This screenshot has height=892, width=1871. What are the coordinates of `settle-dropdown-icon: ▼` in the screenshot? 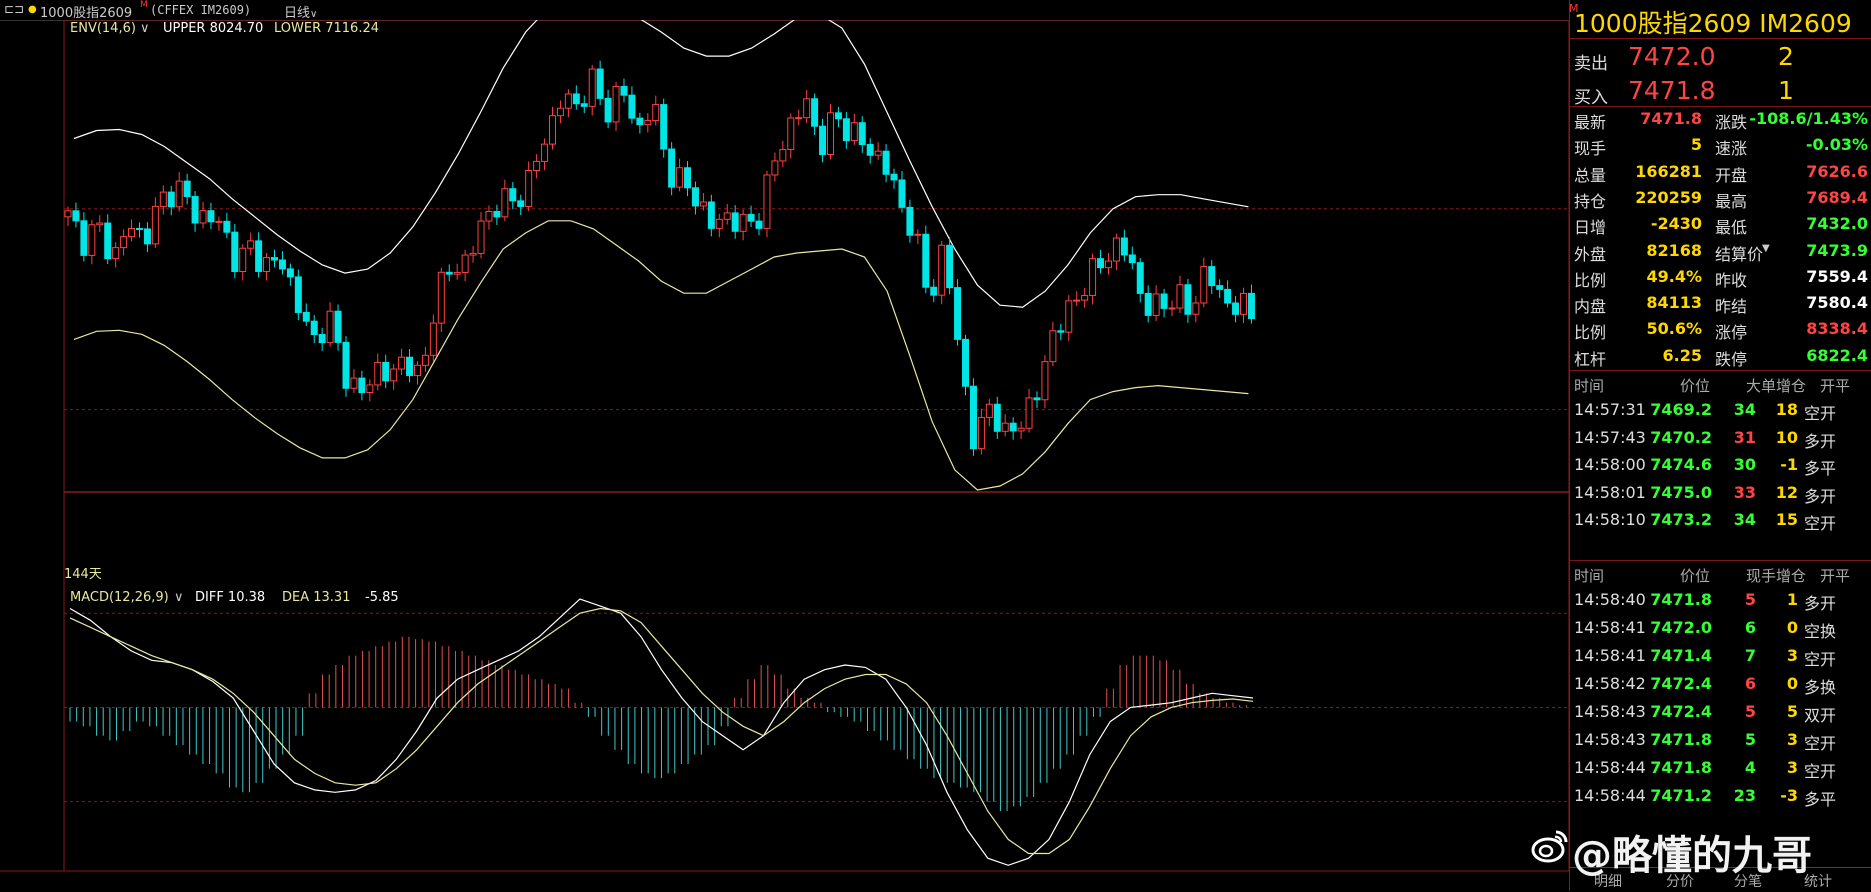 It's located at (1766, 248).